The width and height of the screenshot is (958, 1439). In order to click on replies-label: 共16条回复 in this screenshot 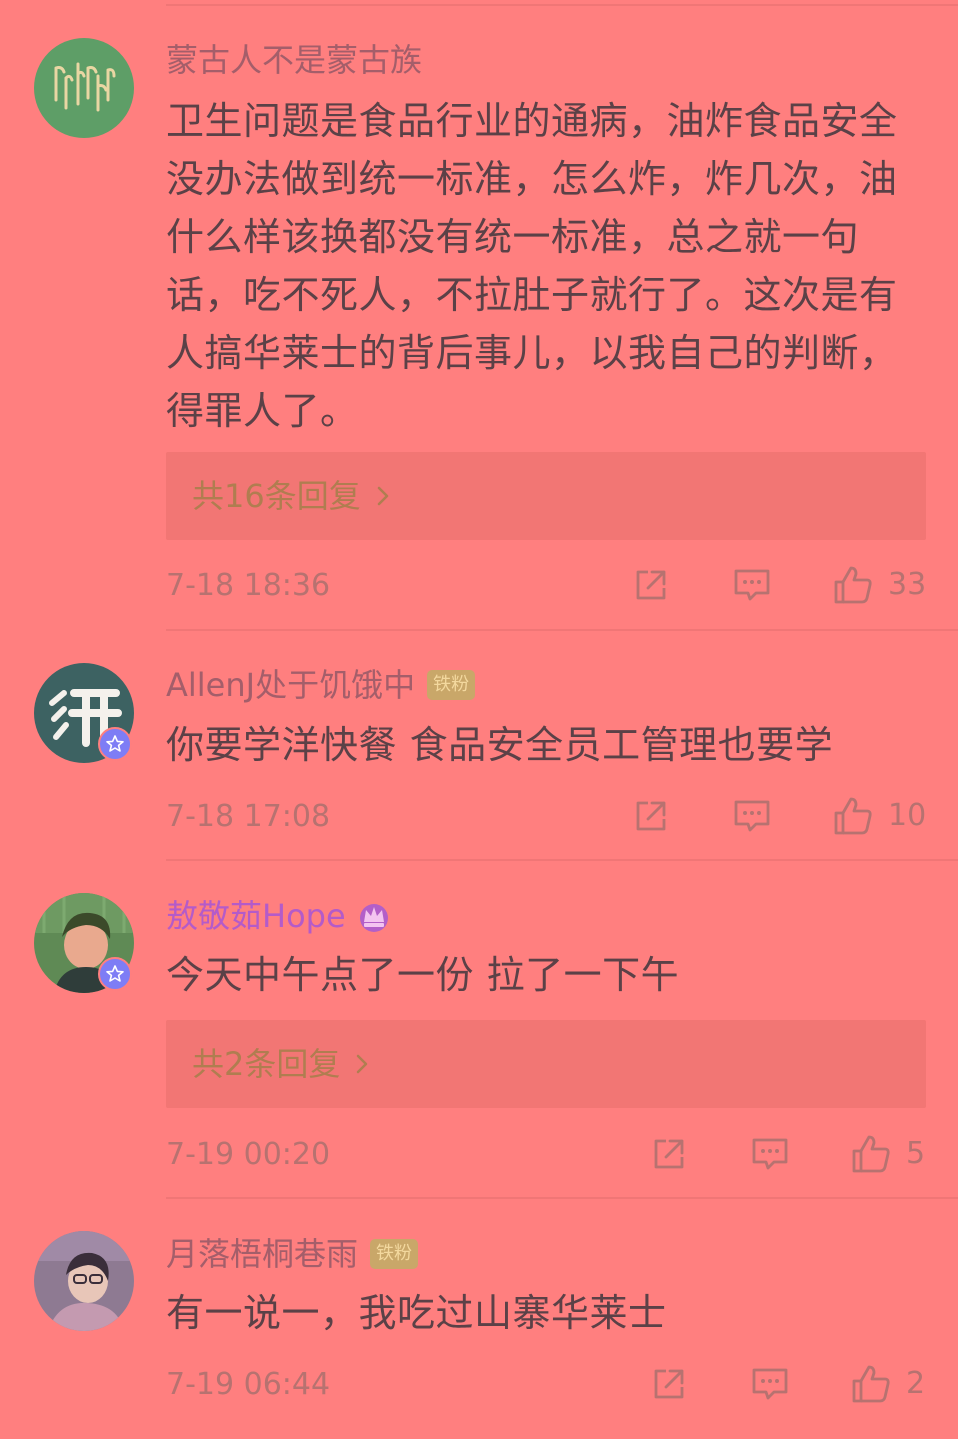, I will do `click(276, 496)`.